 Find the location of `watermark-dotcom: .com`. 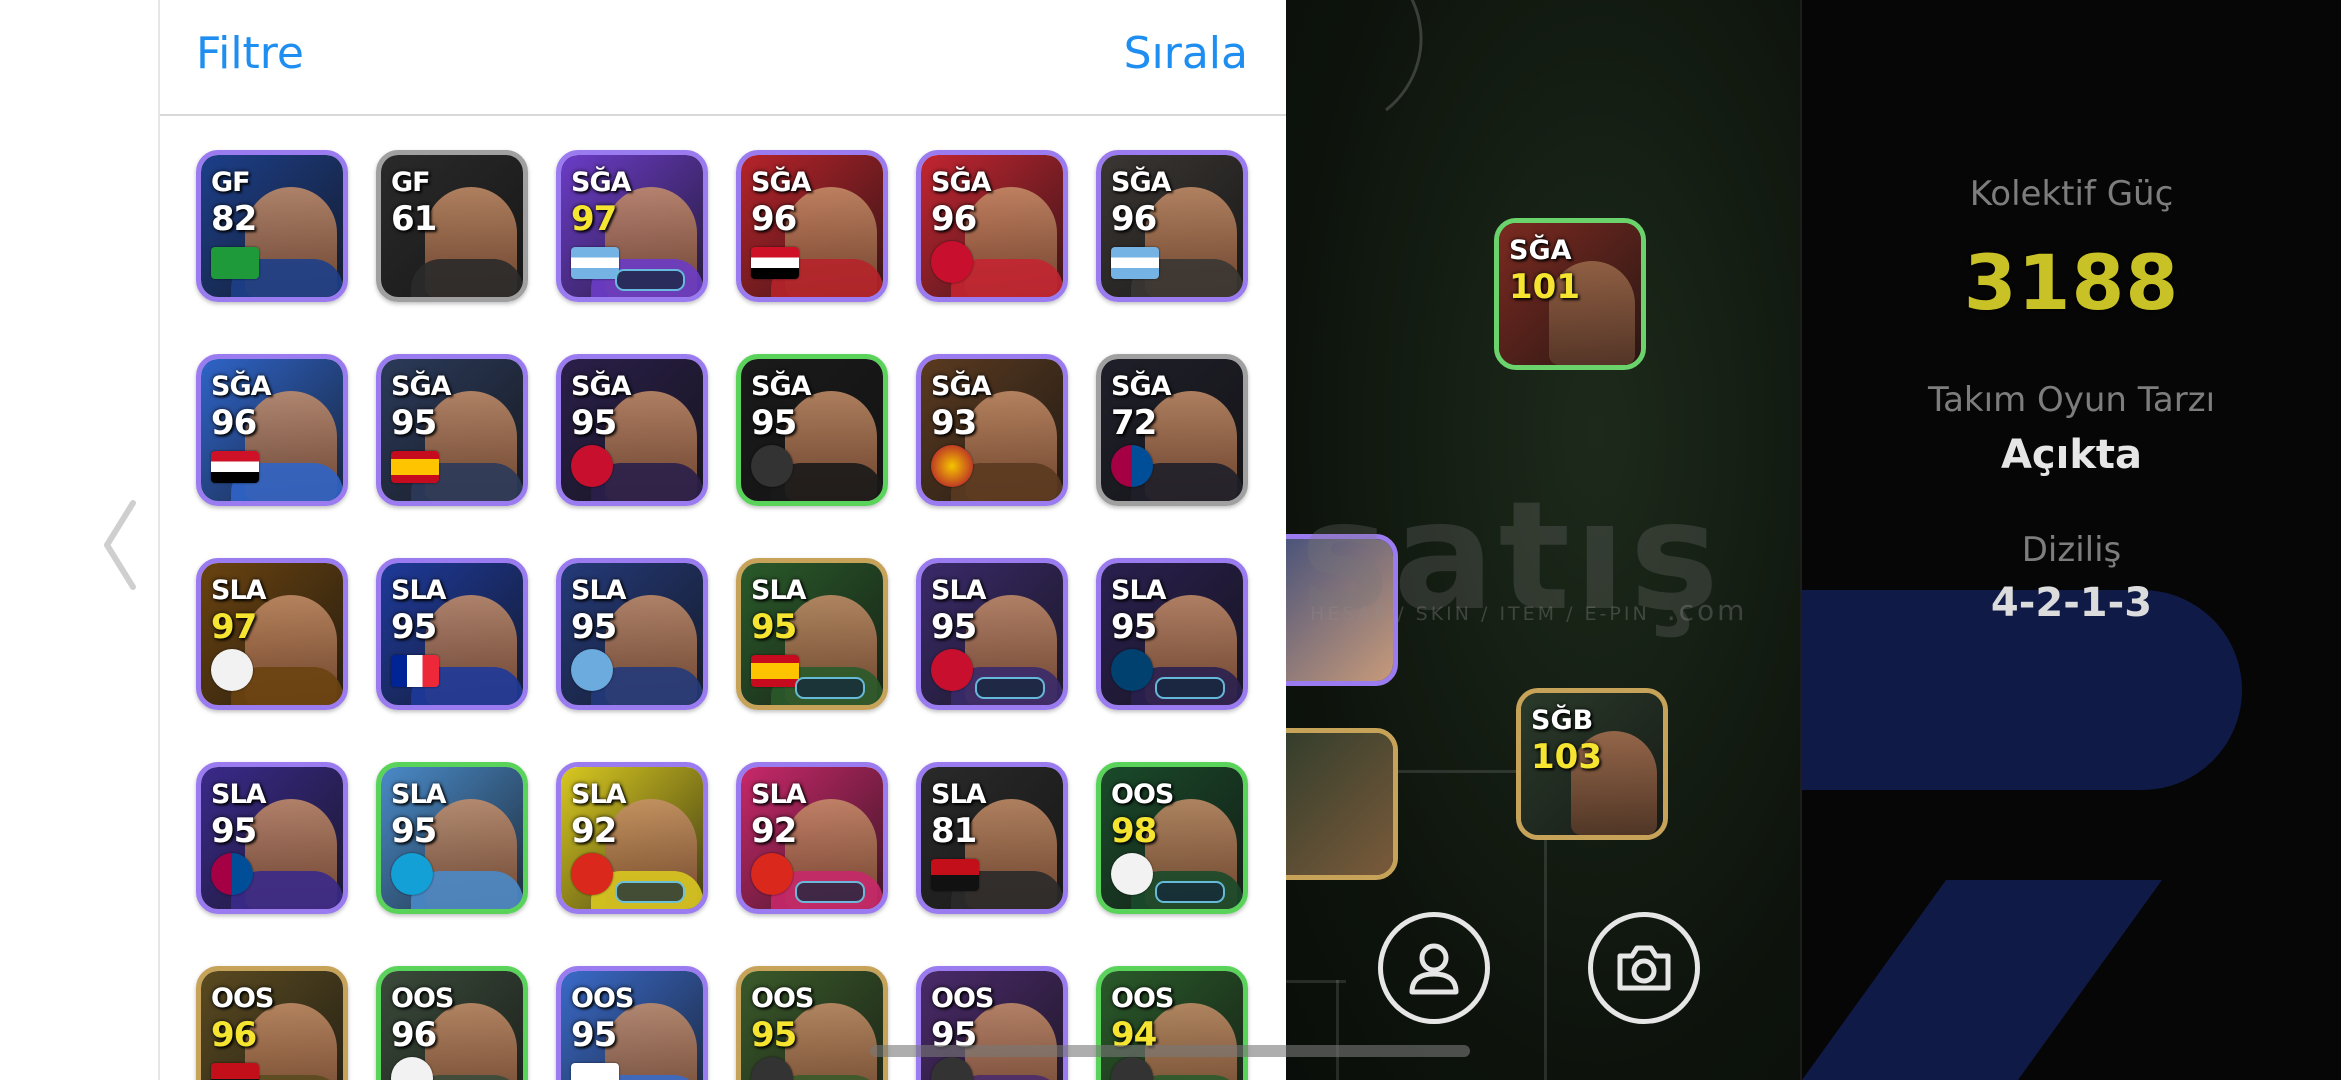

watermark-dotcom: .com is located at coordinates (1707, 610).